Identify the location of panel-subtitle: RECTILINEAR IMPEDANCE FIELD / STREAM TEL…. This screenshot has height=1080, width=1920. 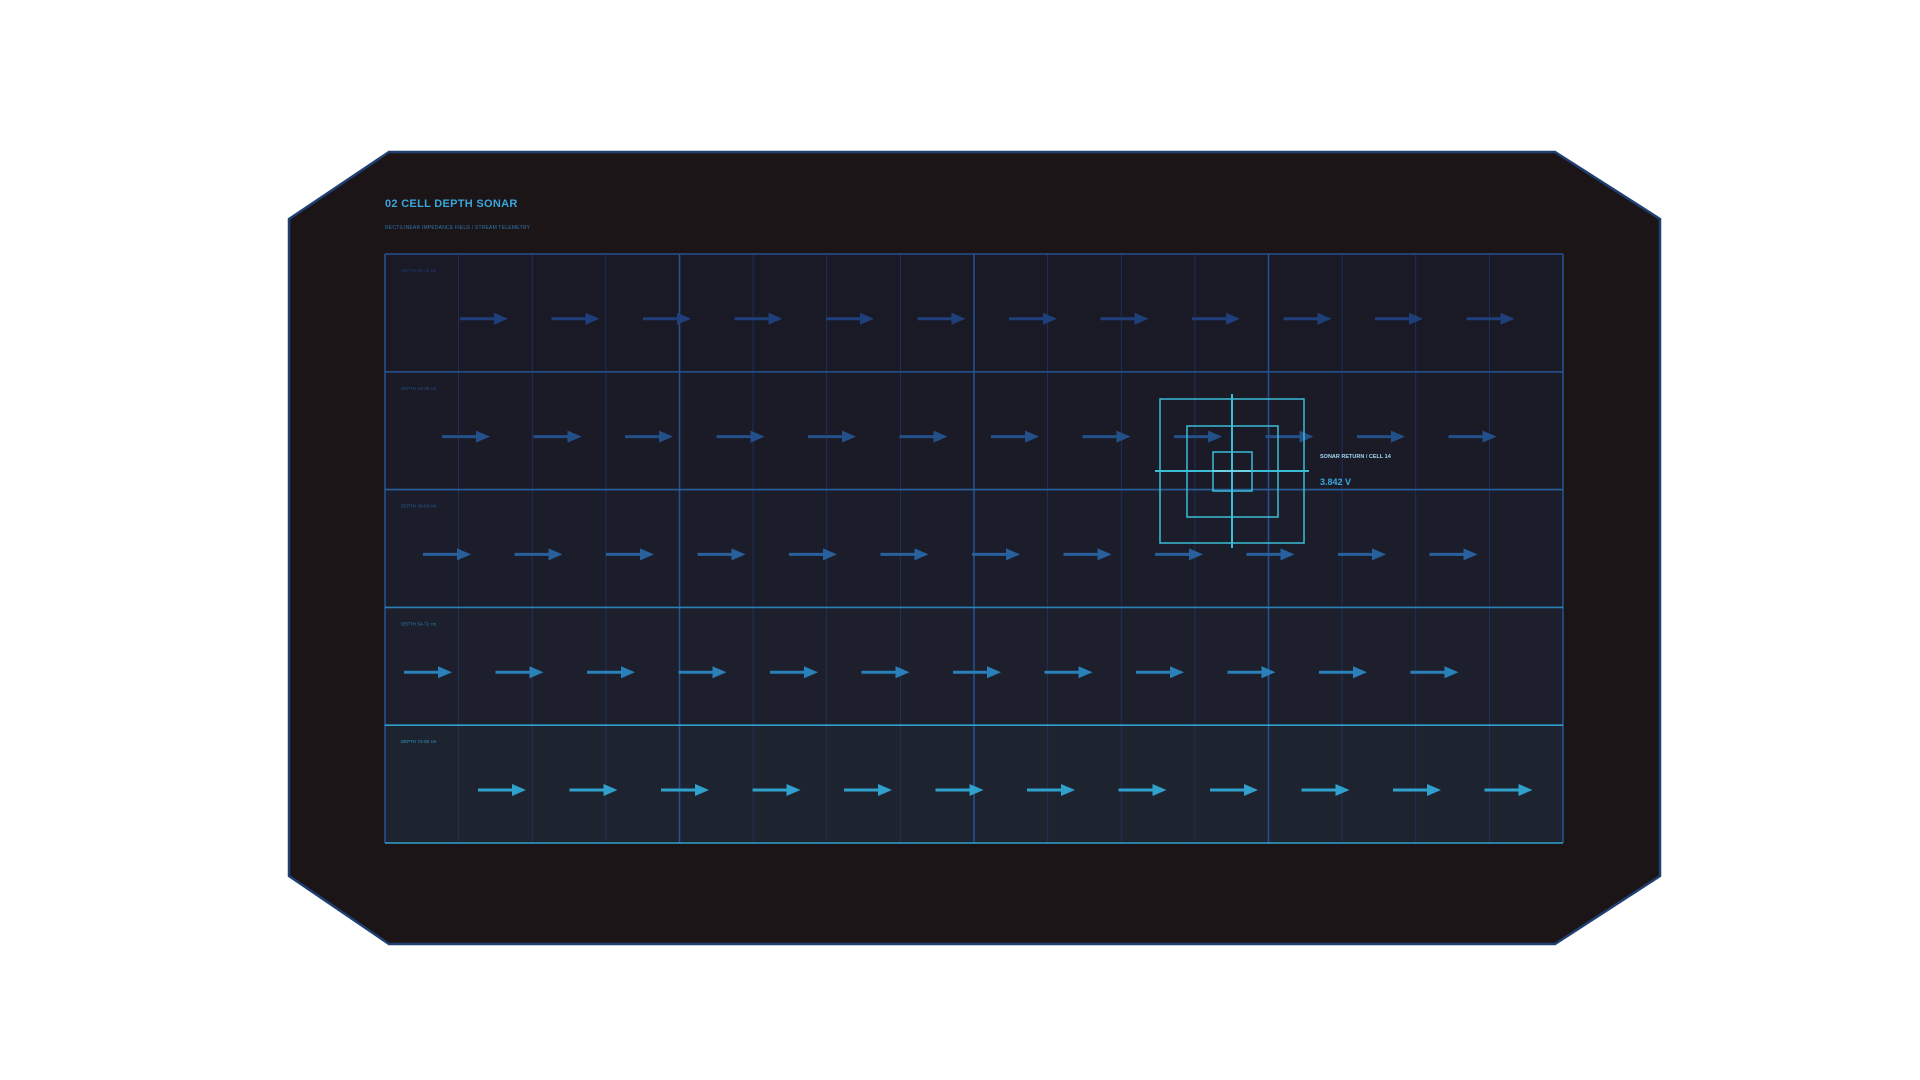
(458, 228).